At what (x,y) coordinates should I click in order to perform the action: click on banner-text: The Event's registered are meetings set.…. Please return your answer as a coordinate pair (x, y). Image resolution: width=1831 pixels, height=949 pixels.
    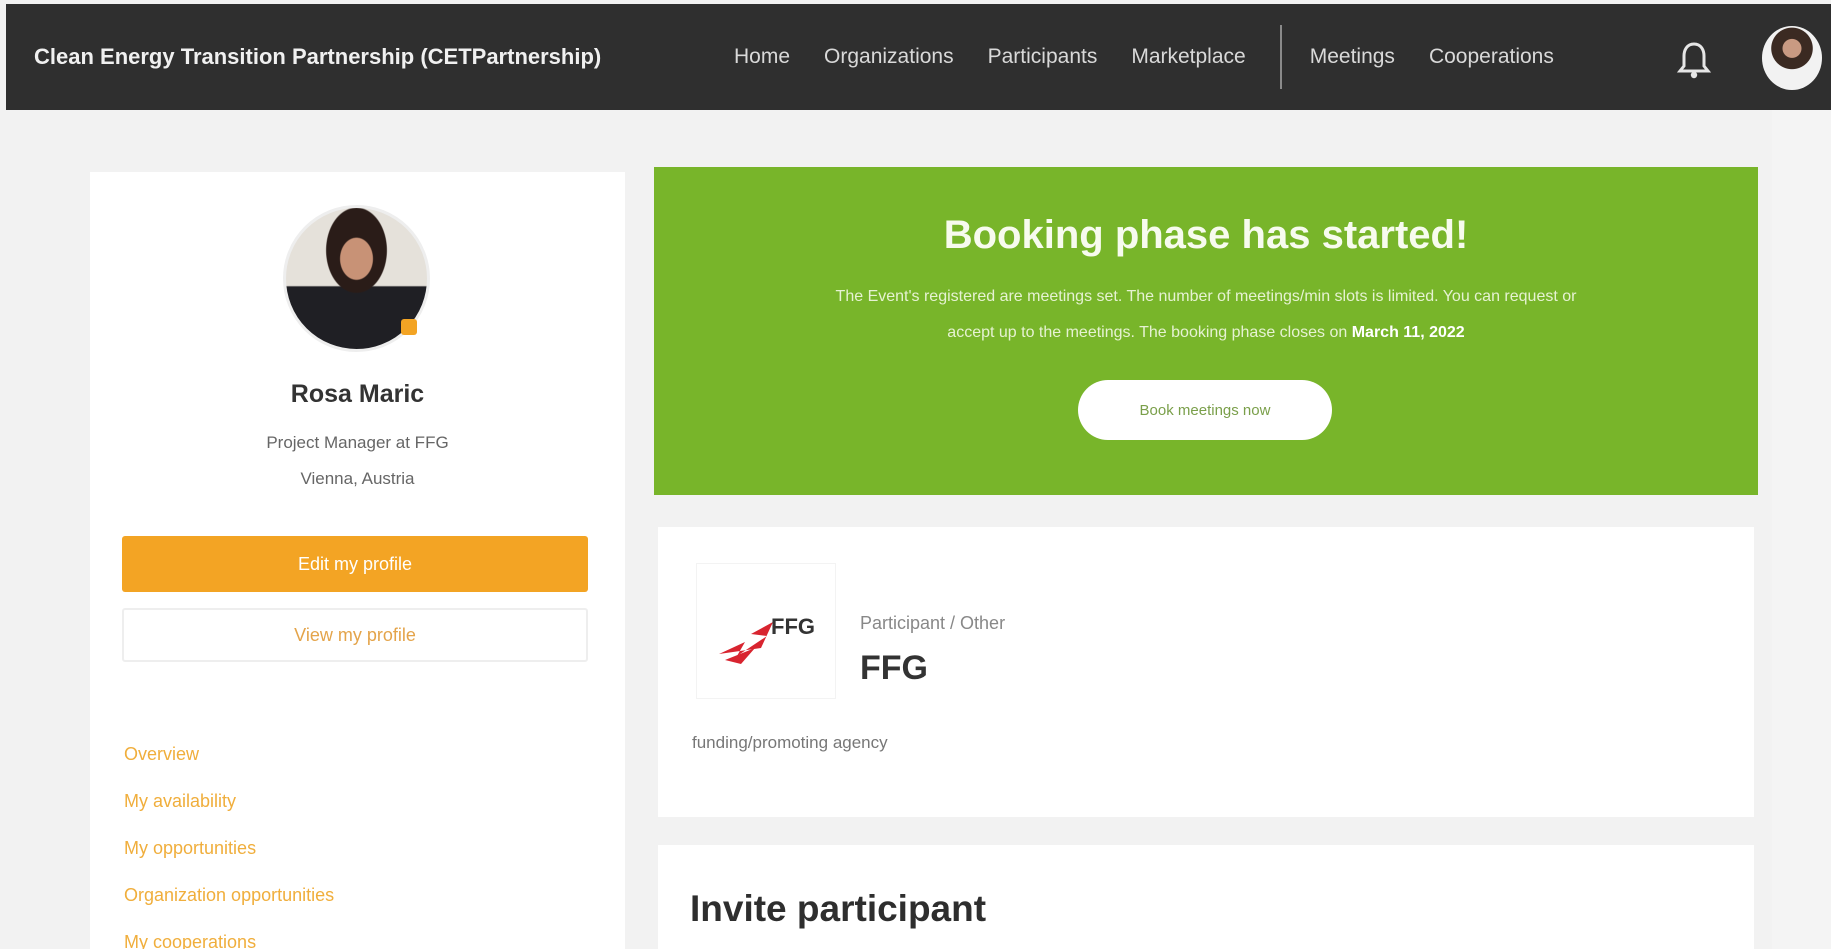
    Looking at the image, I should click on (1206, 315).